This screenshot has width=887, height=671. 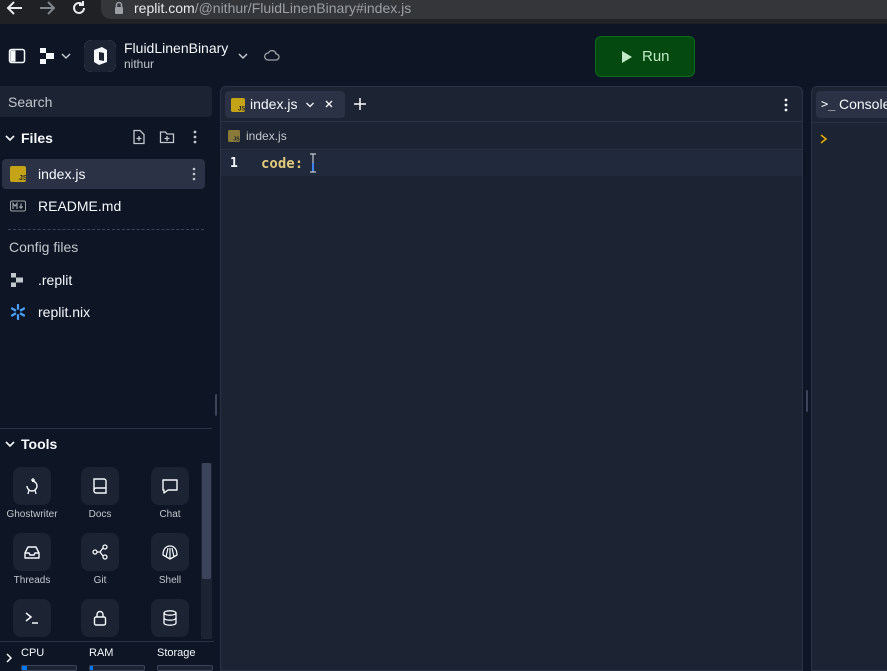 I want to click on files-section-header: Files, so click(x=106, y=138).